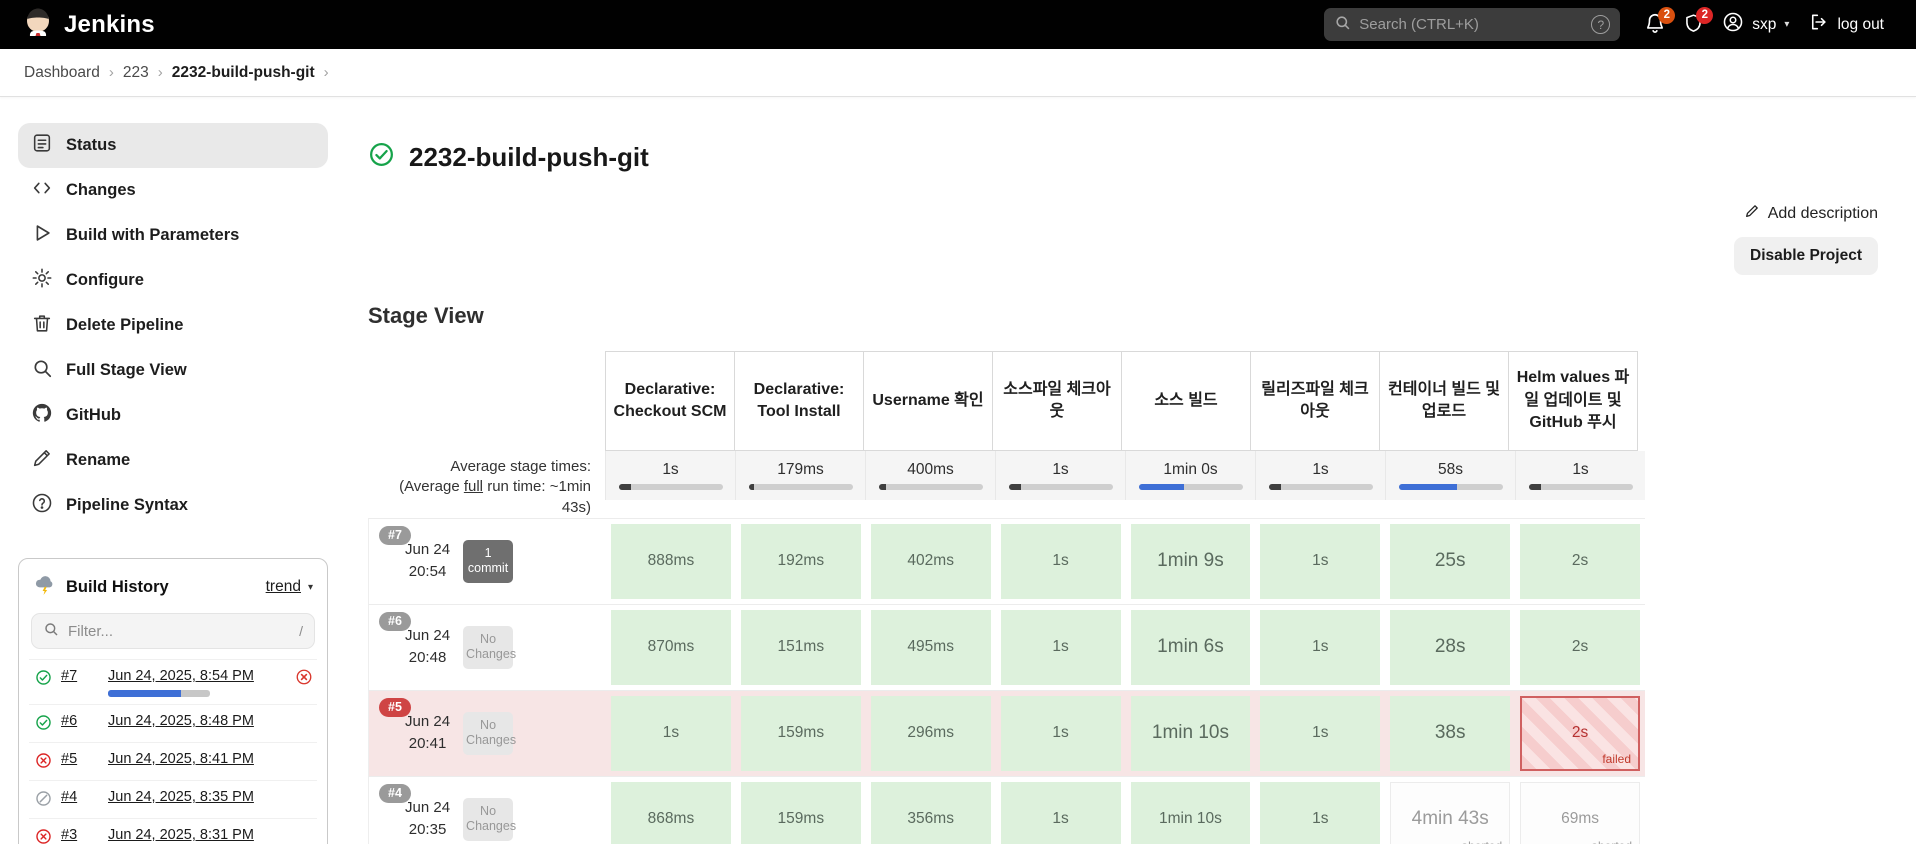 Image resolution: width=1916 pixels, height=844 pixels. I want to click on user-menu-button: sxp ▾, so click(1755, 25).